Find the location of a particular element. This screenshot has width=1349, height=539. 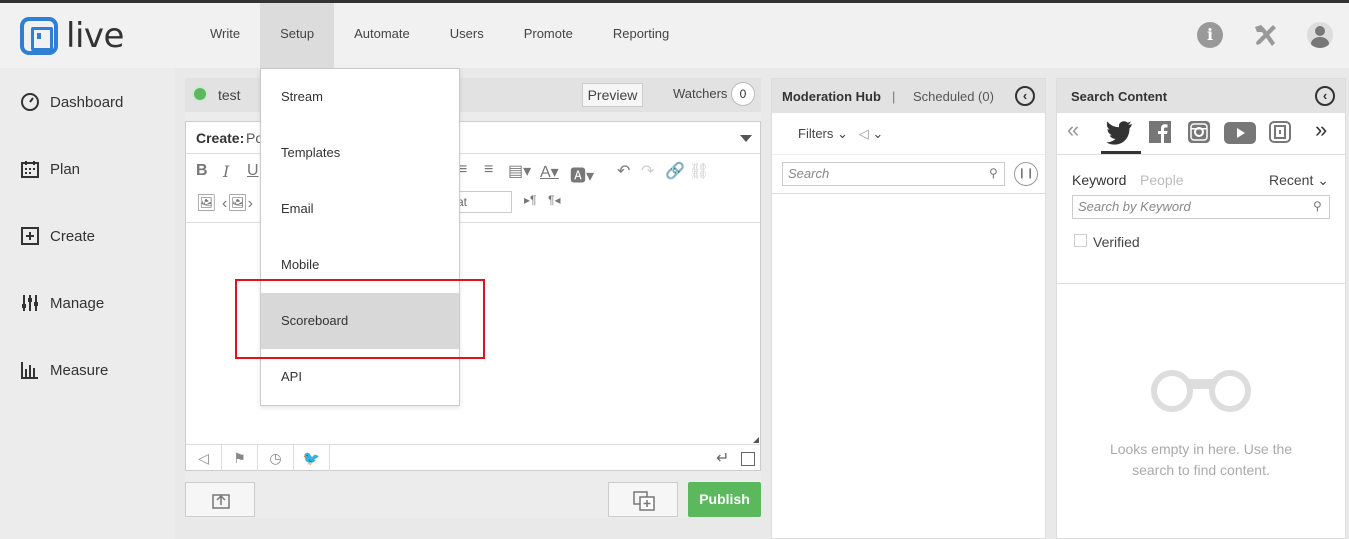

collapse-hub-icon: ‹ is located at coordinates (1025, 96).